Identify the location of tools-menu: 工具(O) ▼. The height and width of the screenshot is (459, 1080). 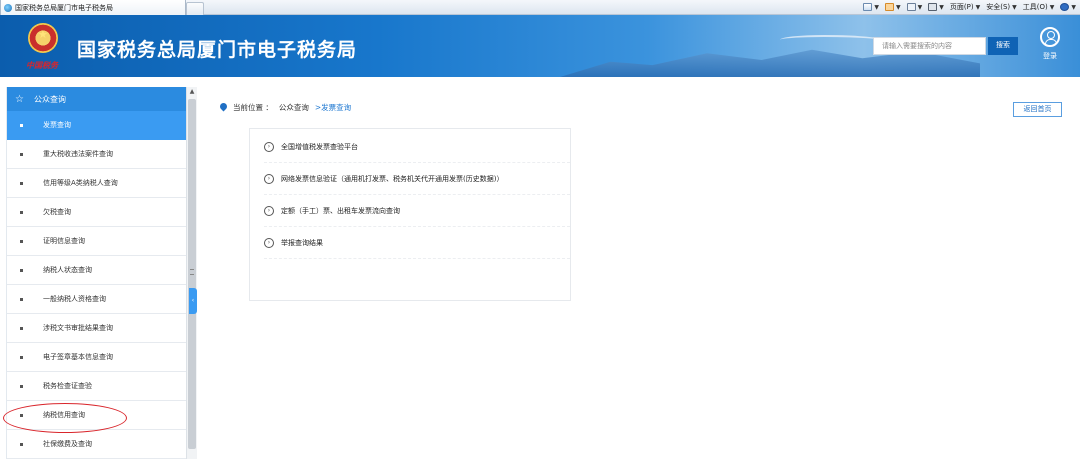
(1039, 7).